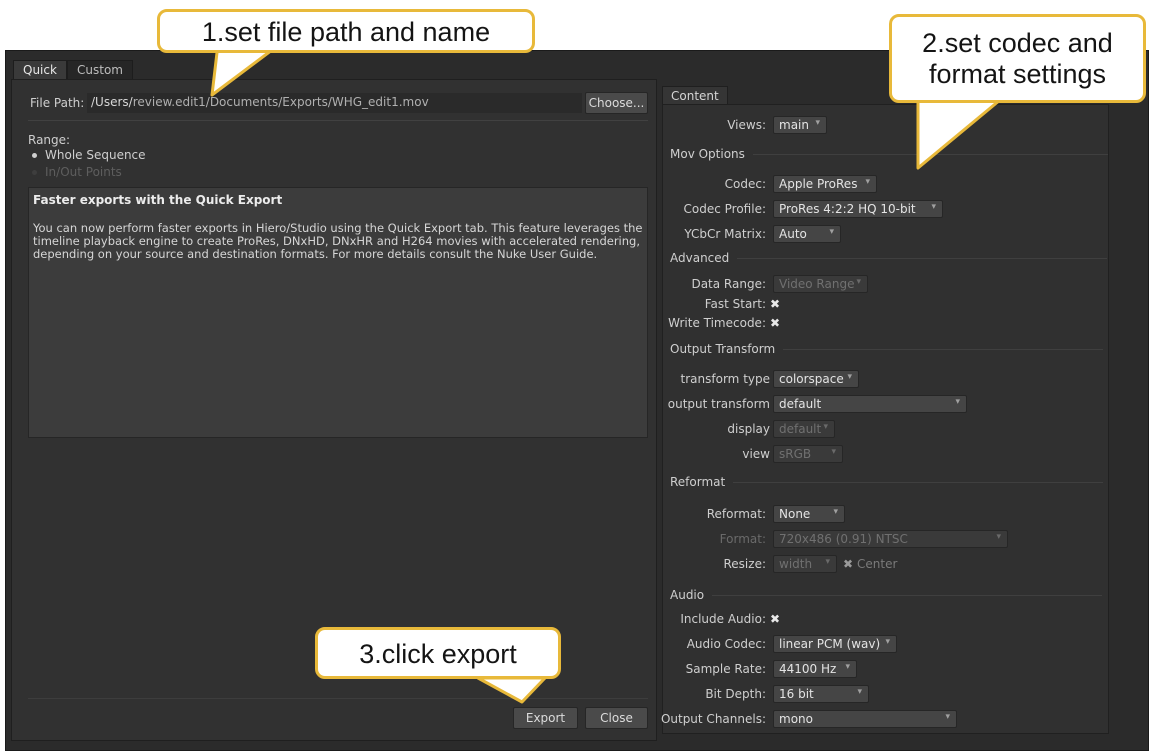 The width and height of the screenshot is (1151, 751). I want to click on callout-codec-line2: format settings, so click(1017, 74).